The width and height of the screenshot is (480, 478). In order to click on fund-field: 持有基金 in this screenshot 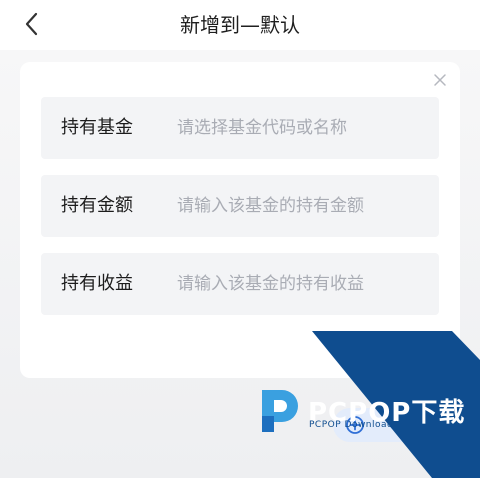, I will do `click(240, 128)`.